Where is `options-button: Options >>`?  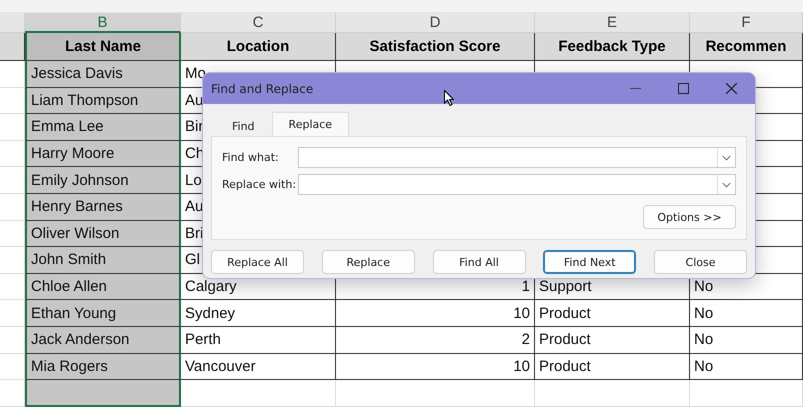 options-button: Options >> is located at coordinates (689, 217).